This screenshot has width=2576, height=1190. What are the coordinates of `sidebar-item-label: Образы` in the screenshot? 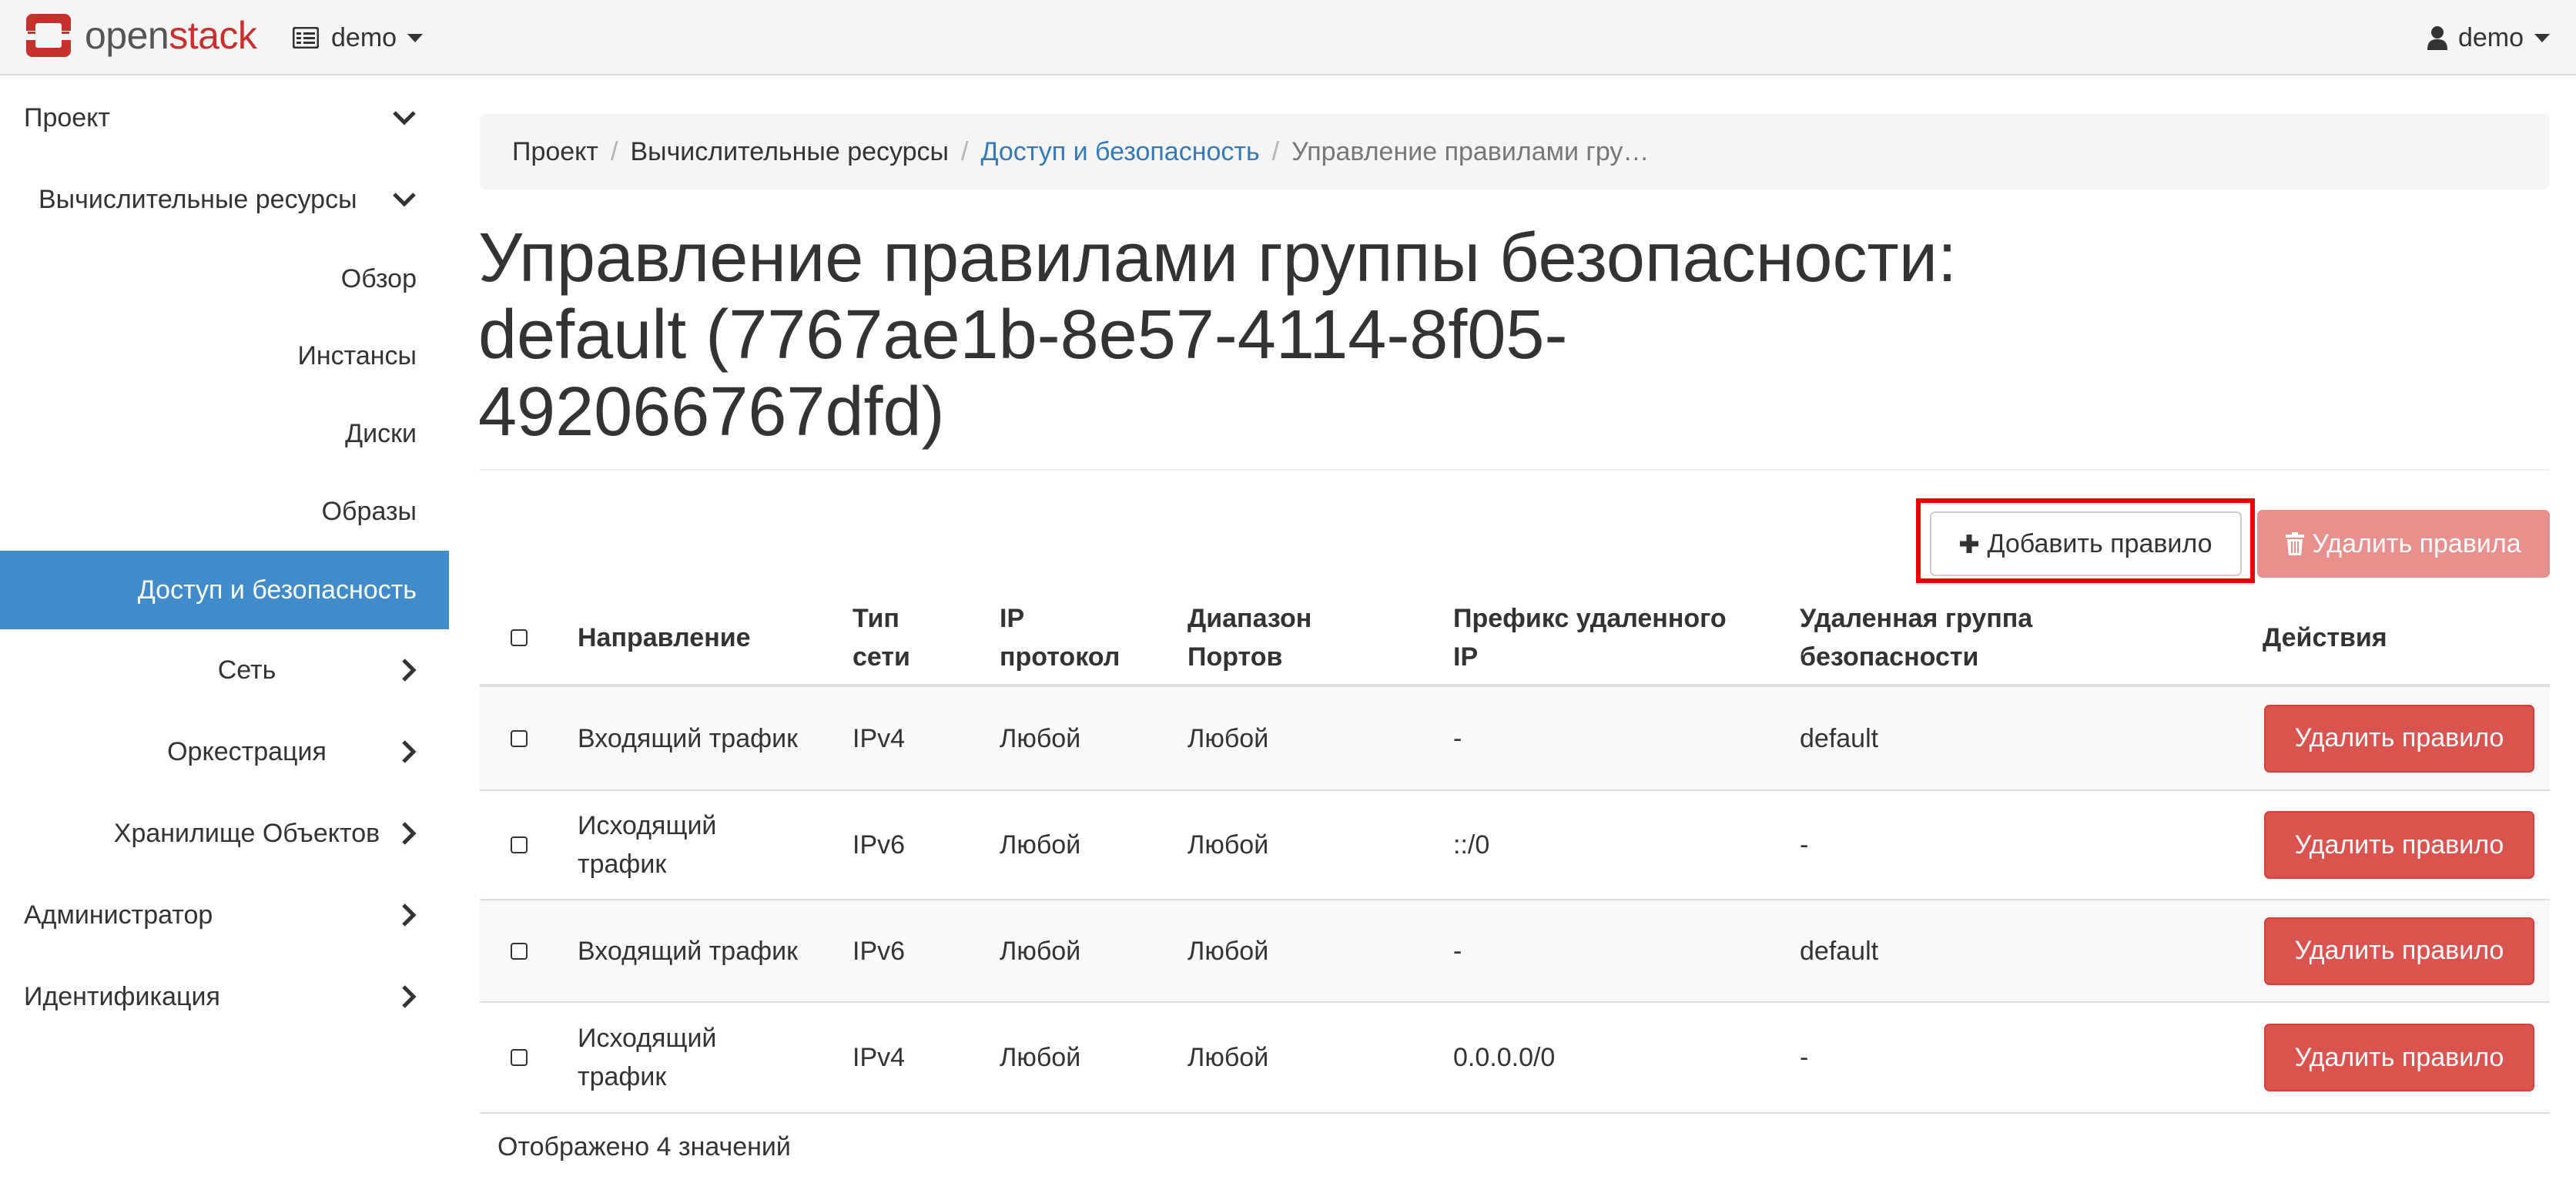 It's located at (369, 511).